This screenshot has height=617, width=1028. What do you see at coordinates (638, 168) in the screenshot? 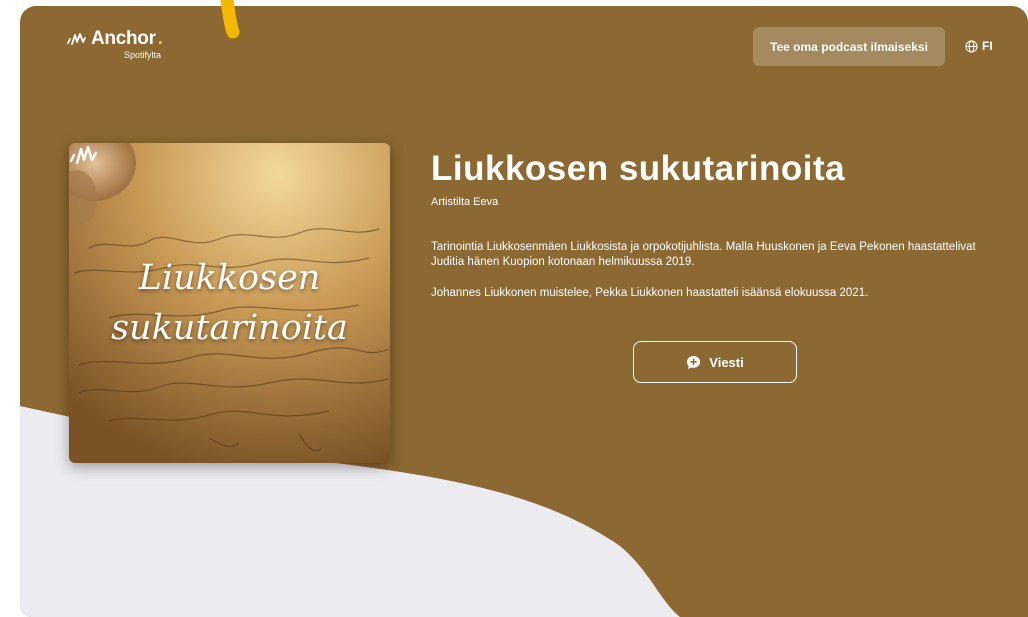
I see `podcast-title: Liukkosen sukutarinoita` at bounding box center [638, 168].